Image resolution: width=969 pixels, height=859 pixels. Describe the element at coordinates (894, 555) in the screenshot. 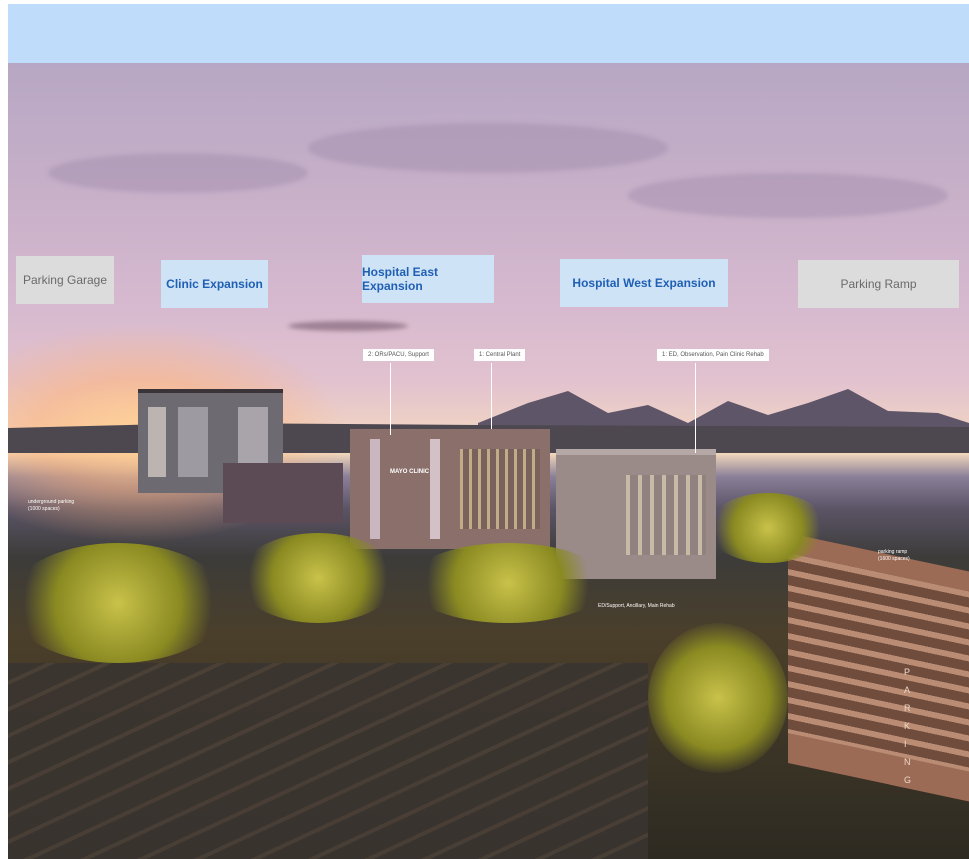

I see `parking-ramp-note: parking ramp (1600 spaces)` at that location.